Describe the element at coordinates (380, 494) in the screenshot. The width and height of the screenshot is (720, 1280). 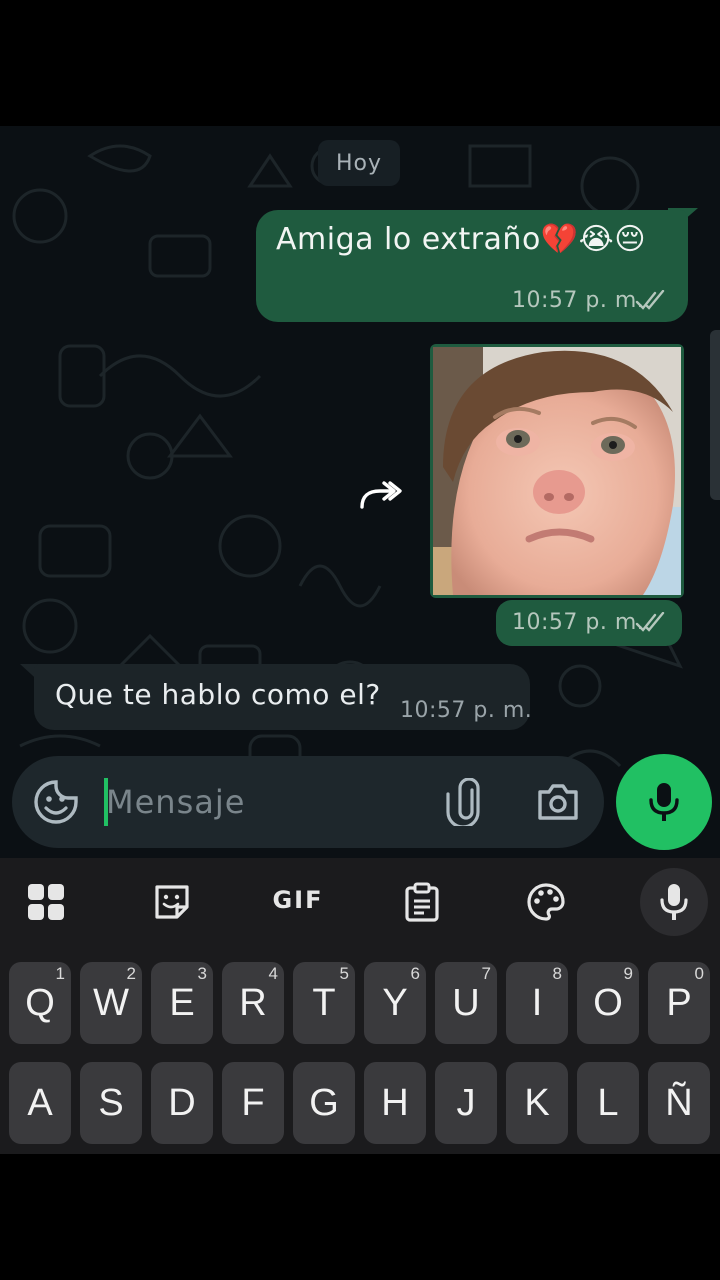
I see `forward-icon` at that location.